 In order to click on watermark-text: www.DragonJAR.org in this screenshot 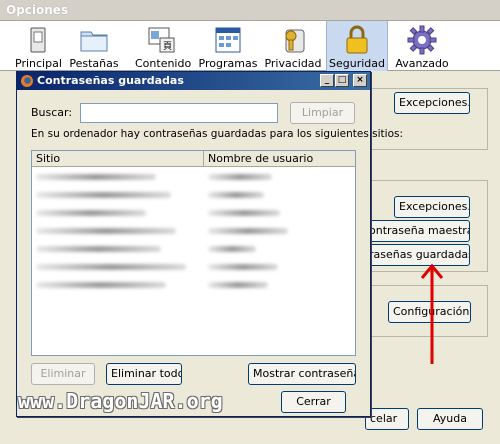, I will do `click(120, 401)`.